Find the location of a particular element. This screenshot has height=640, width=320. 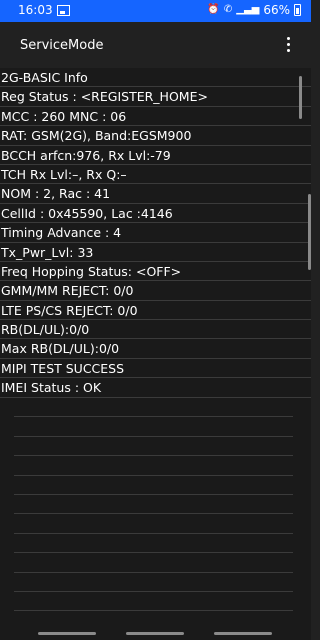

info-line: Freq Hopping Status: <OFF> is located at coordinates (155, 272).